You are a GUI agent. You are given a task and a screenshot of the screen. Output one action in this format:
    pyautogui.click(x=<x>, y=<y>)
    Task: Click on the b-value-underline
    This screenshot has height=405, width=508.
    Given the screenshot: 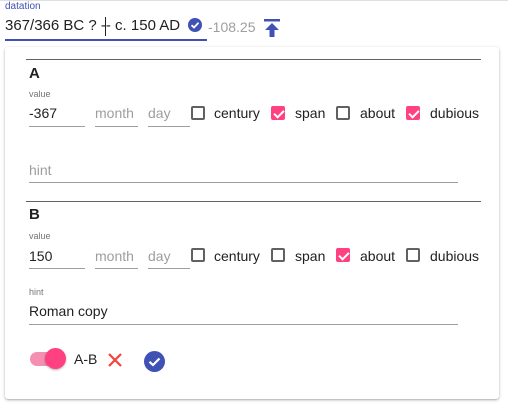 What is the action you would take?
    pyautogui.click(x=57, y=268)
    